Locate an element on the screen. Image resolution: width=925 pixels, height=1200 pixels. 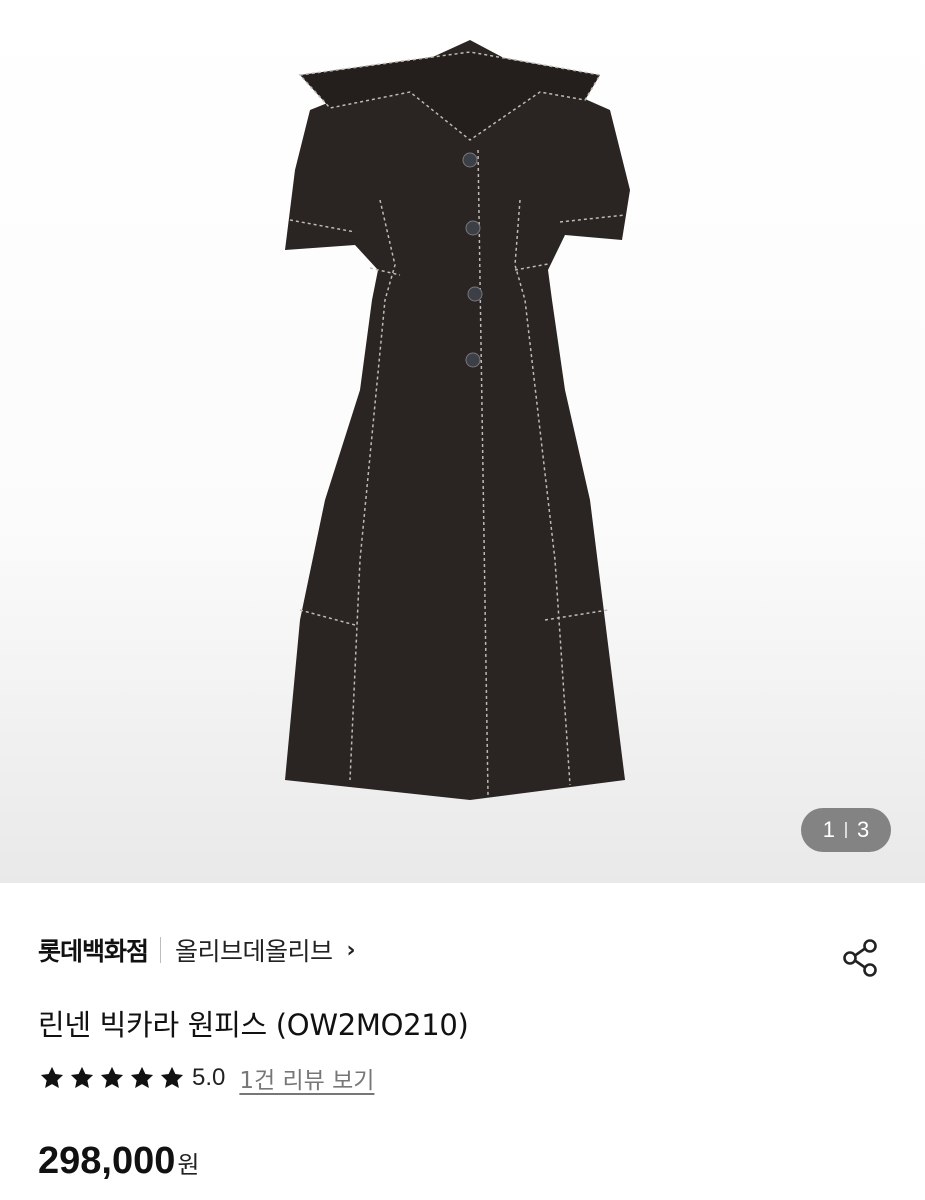
pager-total: 3 is located at coordinates (863, 829).